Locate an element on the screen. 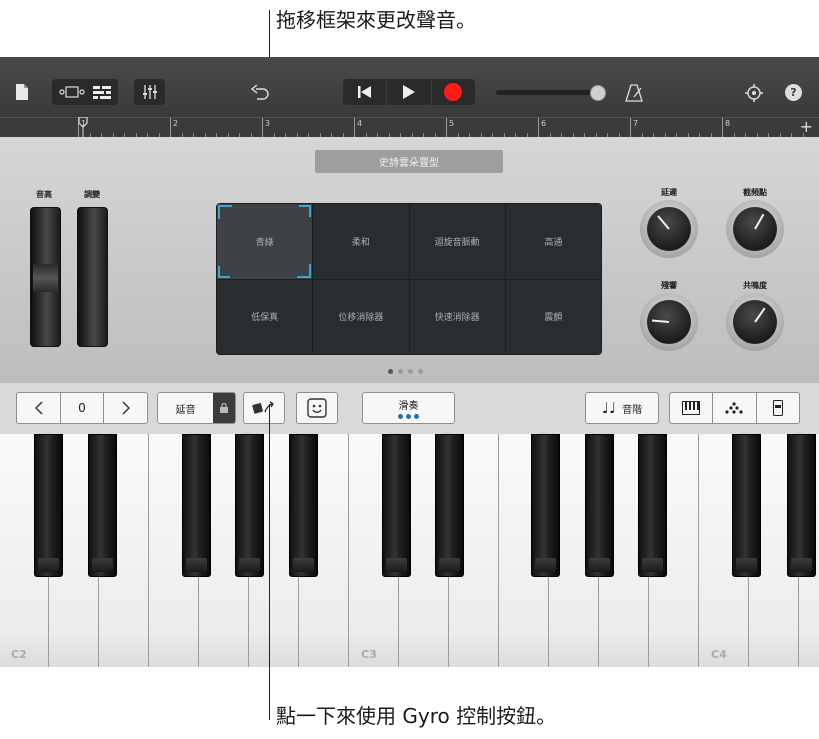 Image resolution: width=819 pixels, height=739 pixels. callout-drag-frame: 拖移框架來更改聲音。 is located at coordinates (376, 20).